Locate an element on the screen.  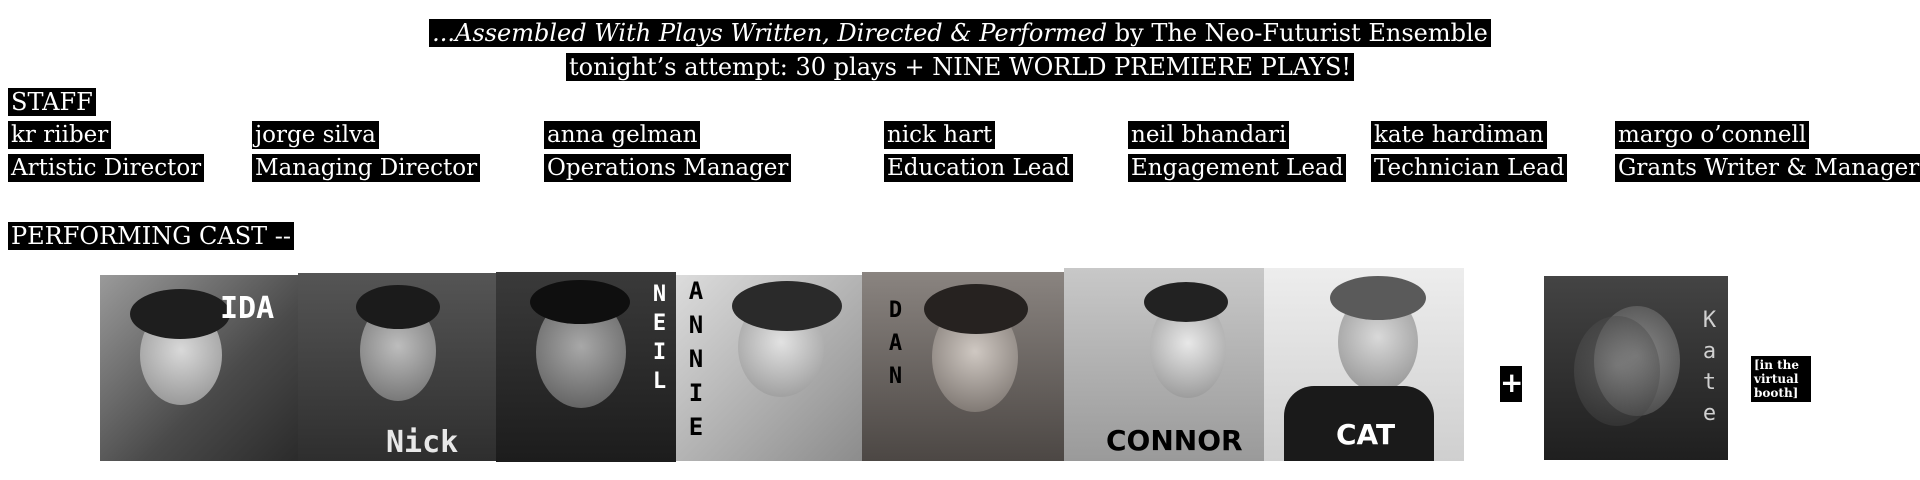
cast-photo-connor: CONNOR is located at coordinates (1164, 364).